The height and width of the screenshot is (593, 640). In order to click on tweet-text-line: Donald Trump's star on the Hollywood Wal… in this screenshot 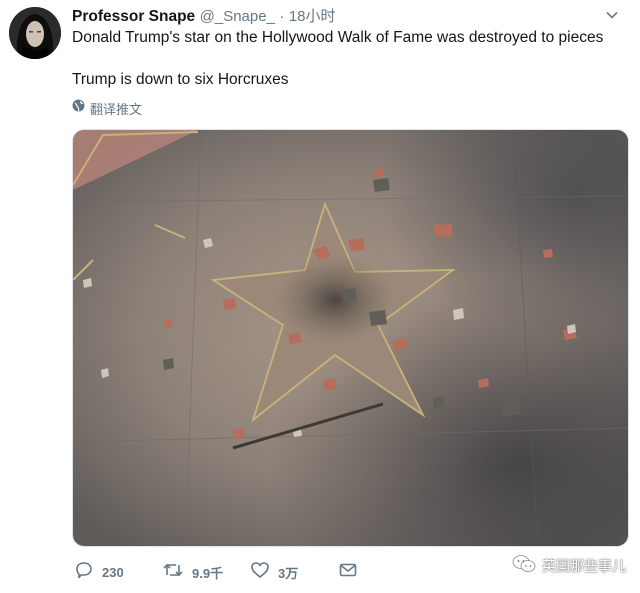, I will do `click(338, 37)`.